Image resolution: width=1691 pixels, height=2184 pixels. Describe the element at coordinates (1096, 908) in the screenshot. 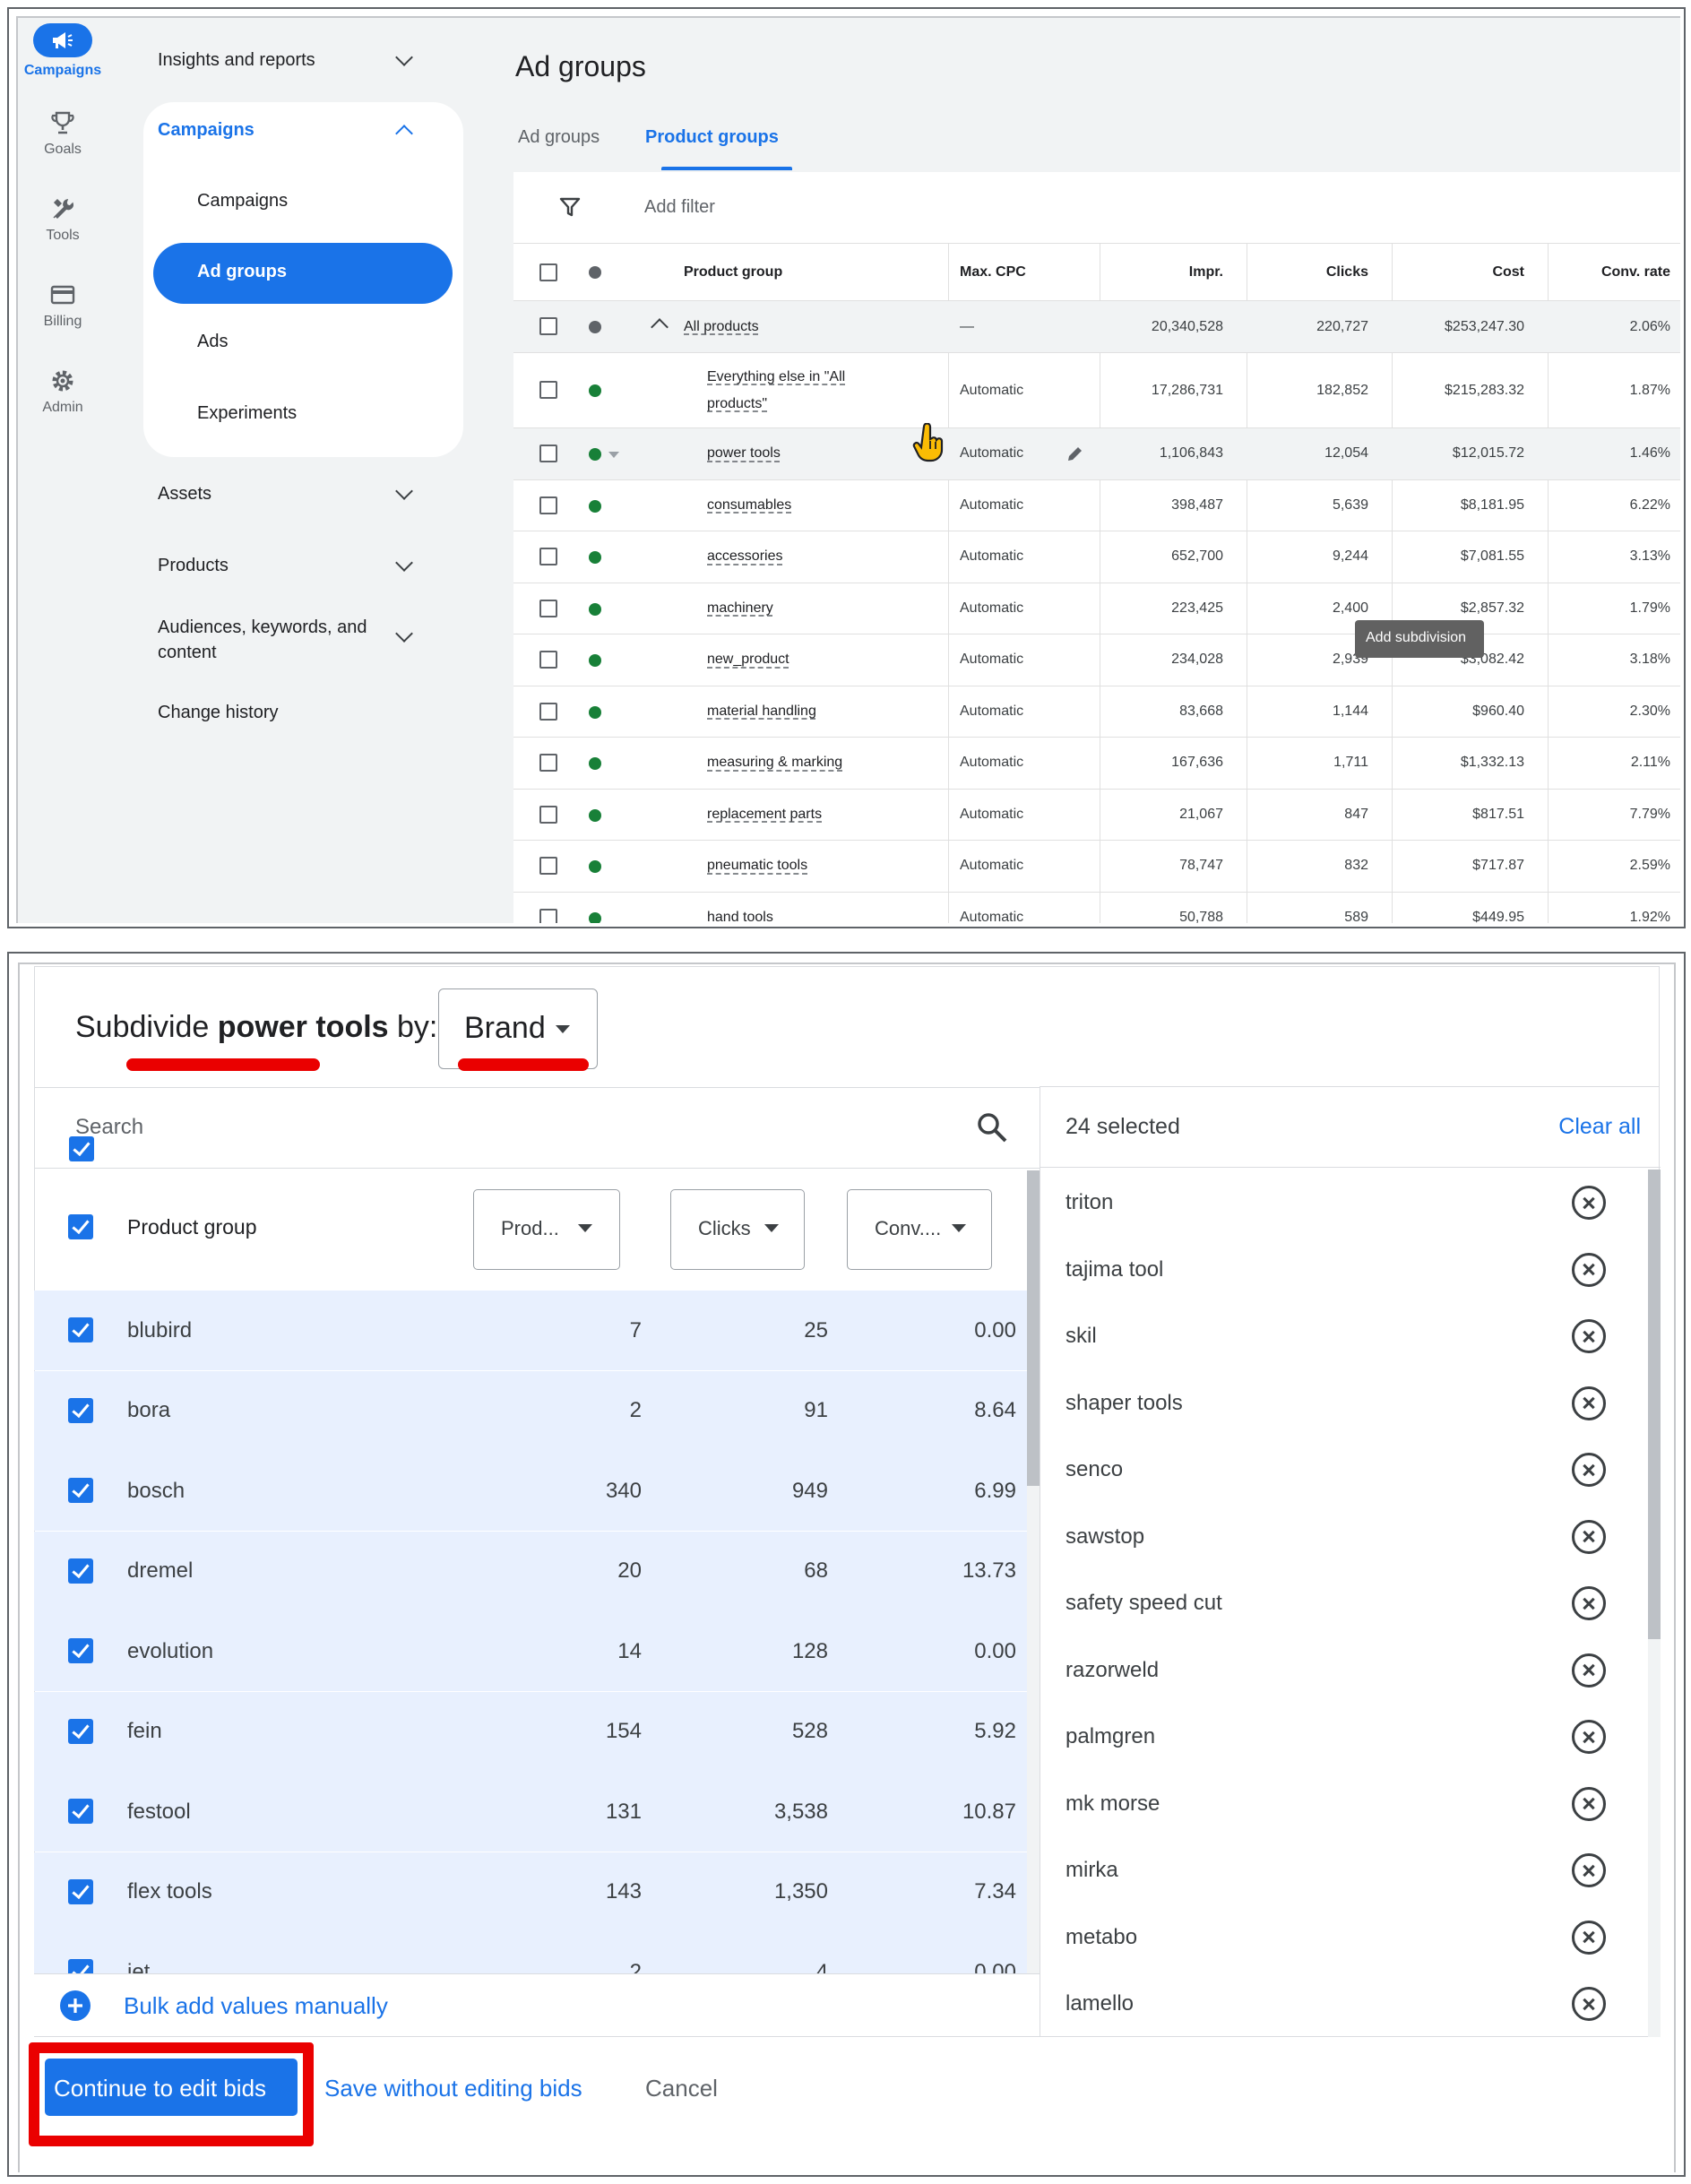

I see `table-row: hand tools Automatic 50,788 589 $449.95 1.92%` at that location.